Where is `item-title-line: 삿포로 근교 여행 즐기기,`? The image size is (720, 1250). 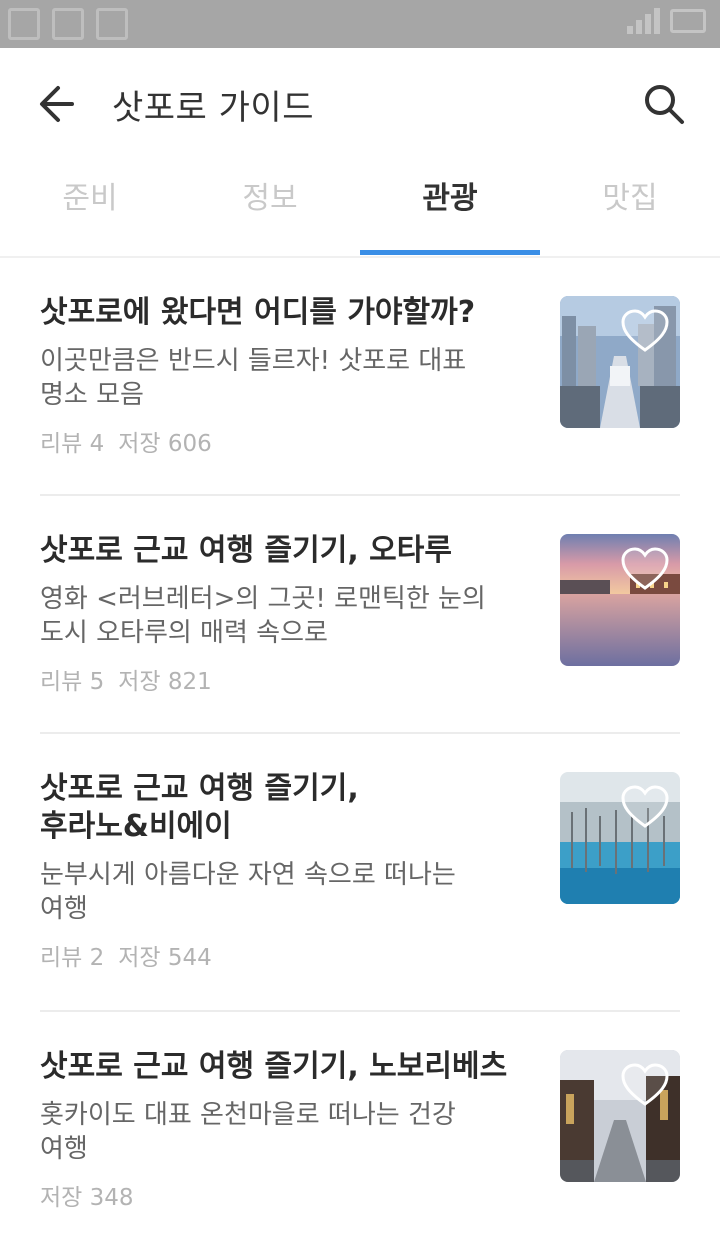
item-title-line: 삿포로 근교 여행 즐기기, is located at coordinates (199, 788).